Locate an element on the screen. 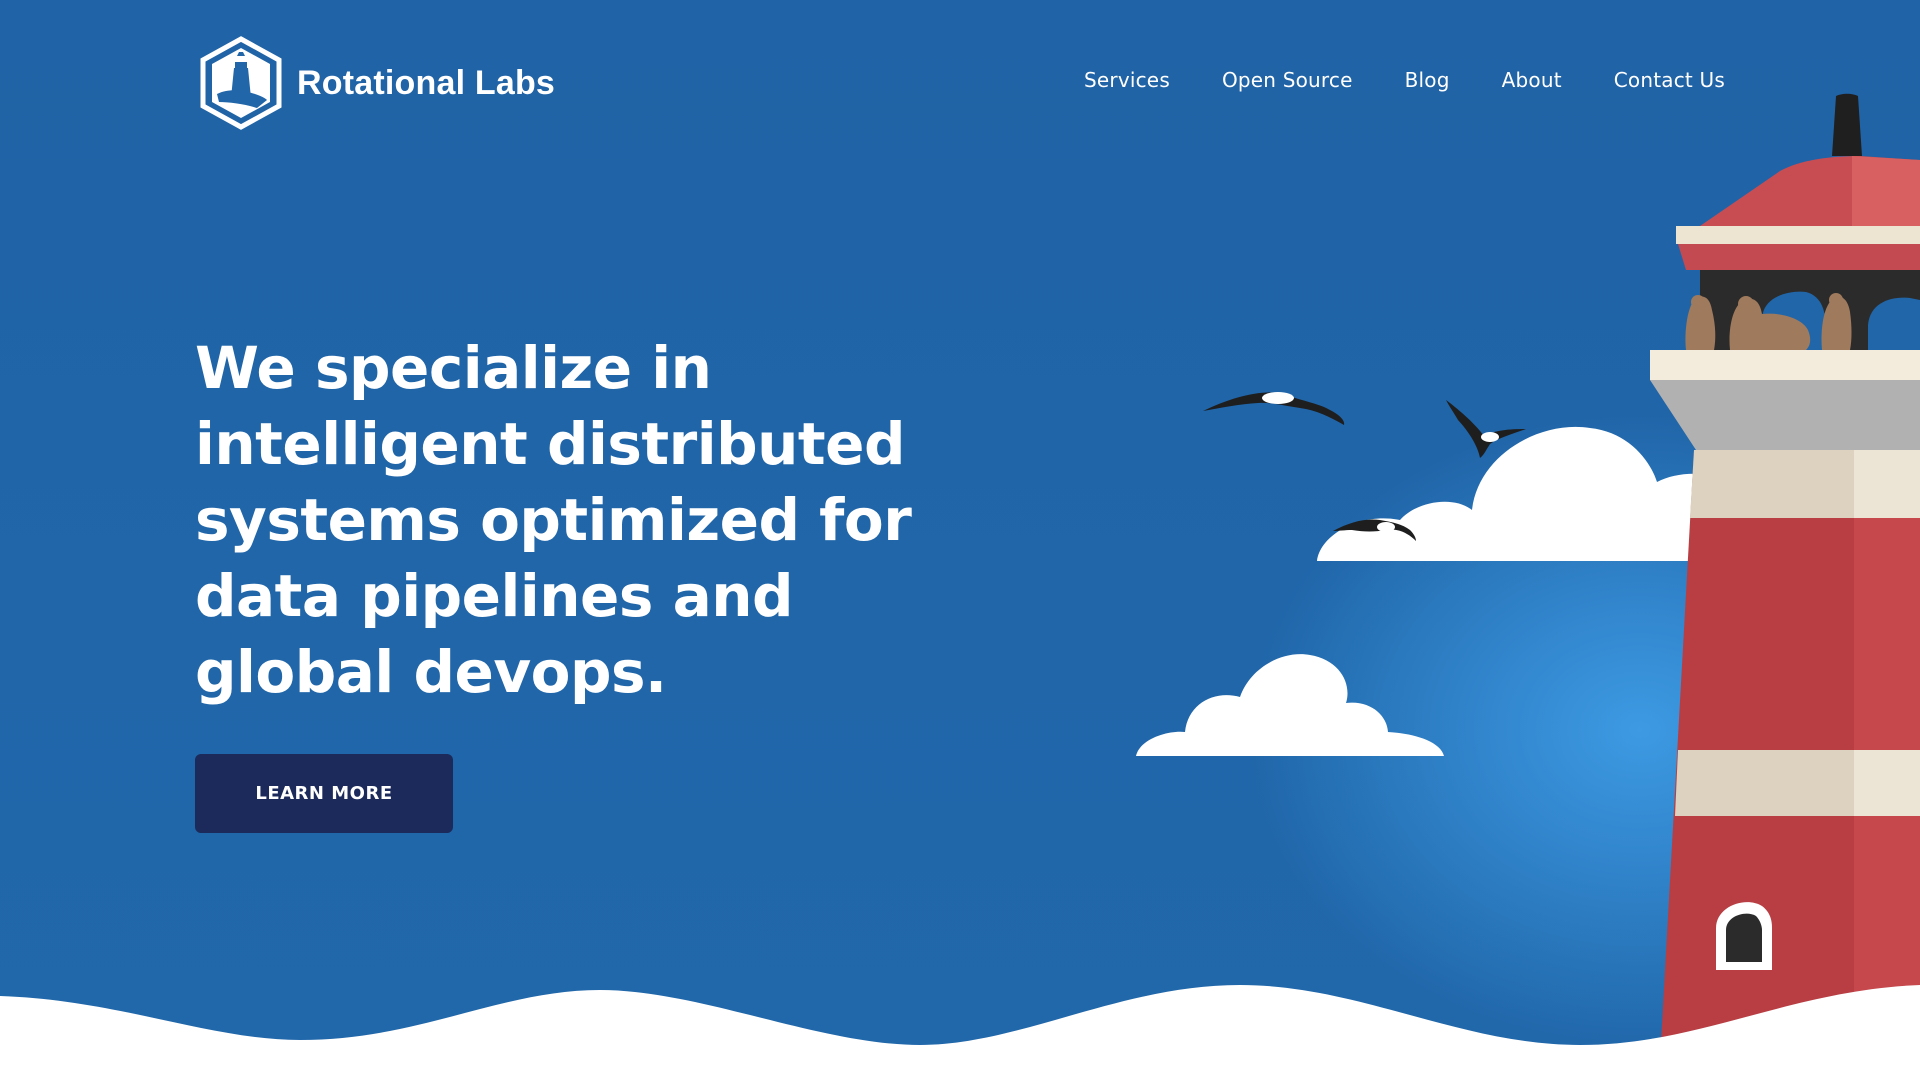 This screenshot has height=1080, width=1920. lighthouse is located at coordinates (1785, 576).